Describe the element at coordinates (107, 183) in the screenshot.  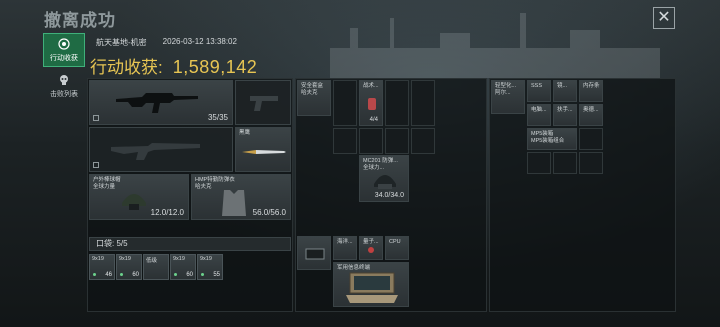
I see `helmet-label: 户外棒球帽 全球力量` at that location.